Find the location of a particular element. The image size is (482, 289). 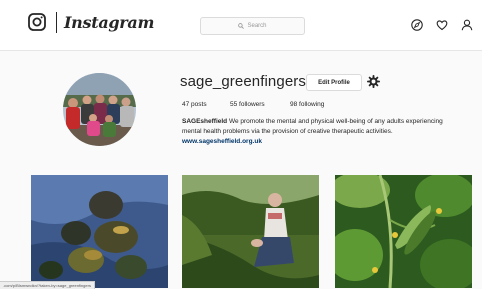

search-input: Search is located at coordinates (252, 26).